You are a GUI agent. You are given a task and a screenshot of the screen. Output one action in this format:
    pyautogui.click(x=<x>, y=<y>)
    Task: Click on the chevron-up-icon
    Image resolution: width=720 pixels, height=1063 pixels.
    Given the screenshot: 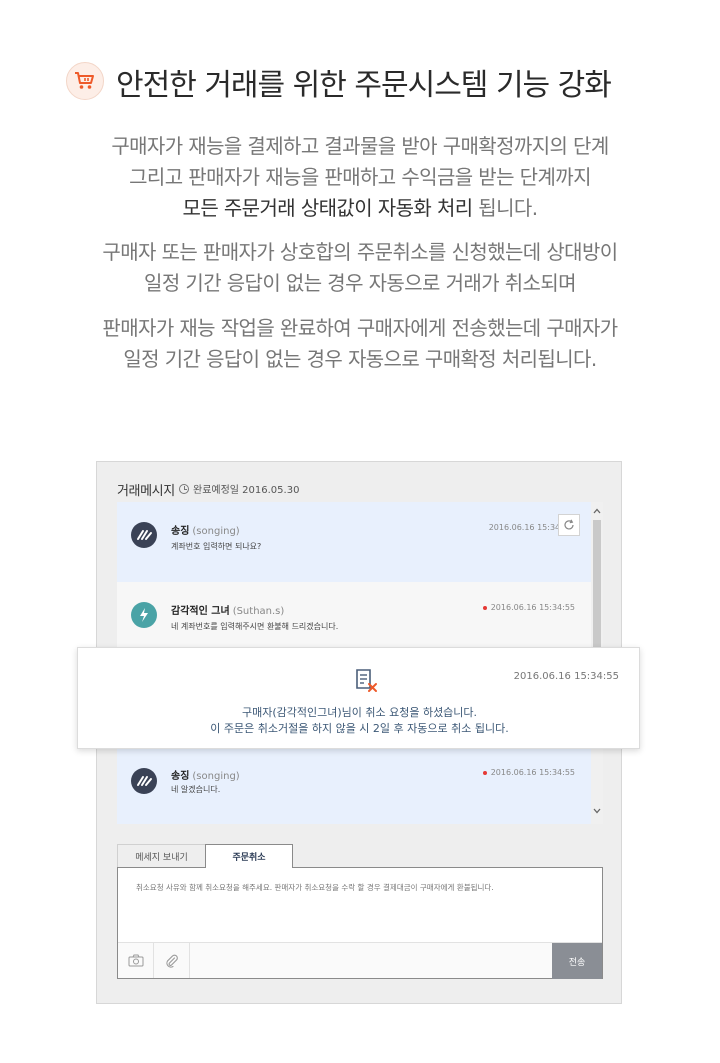 What is the action you would take?
    pyautogui.click(x=597, y=511)
    